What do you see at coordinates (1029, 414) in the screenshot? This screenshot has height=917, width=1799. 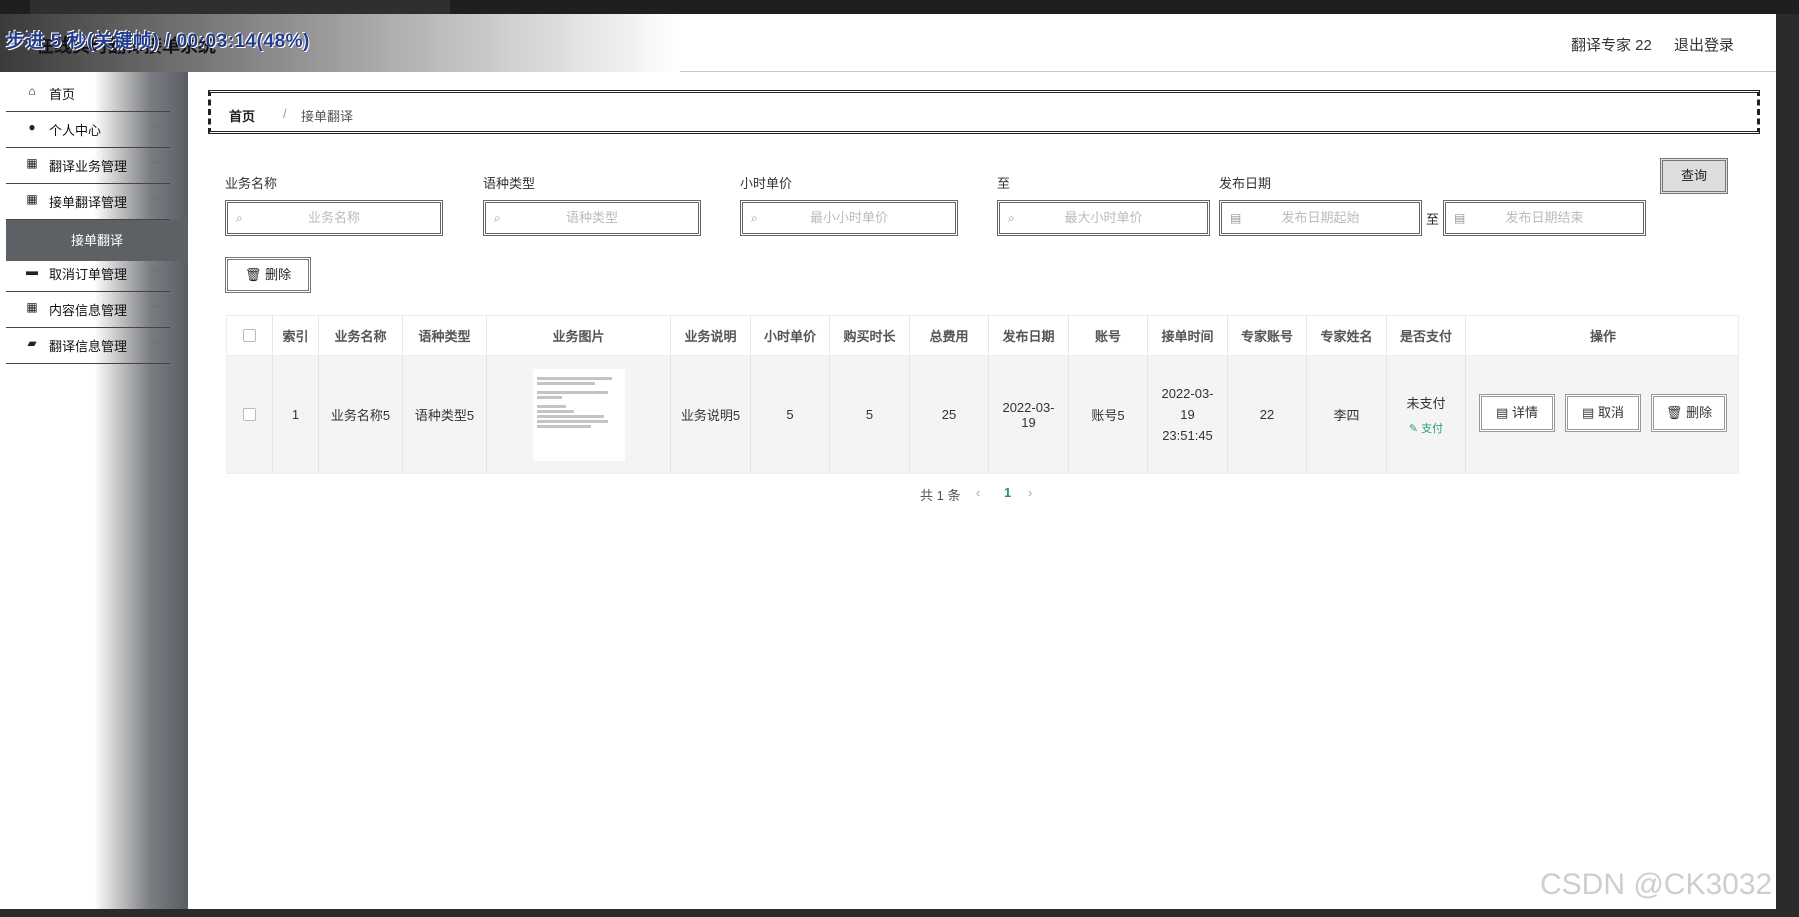 I see `cell-publish-date: 2022-03-19` at bounding box center [1029, 414].